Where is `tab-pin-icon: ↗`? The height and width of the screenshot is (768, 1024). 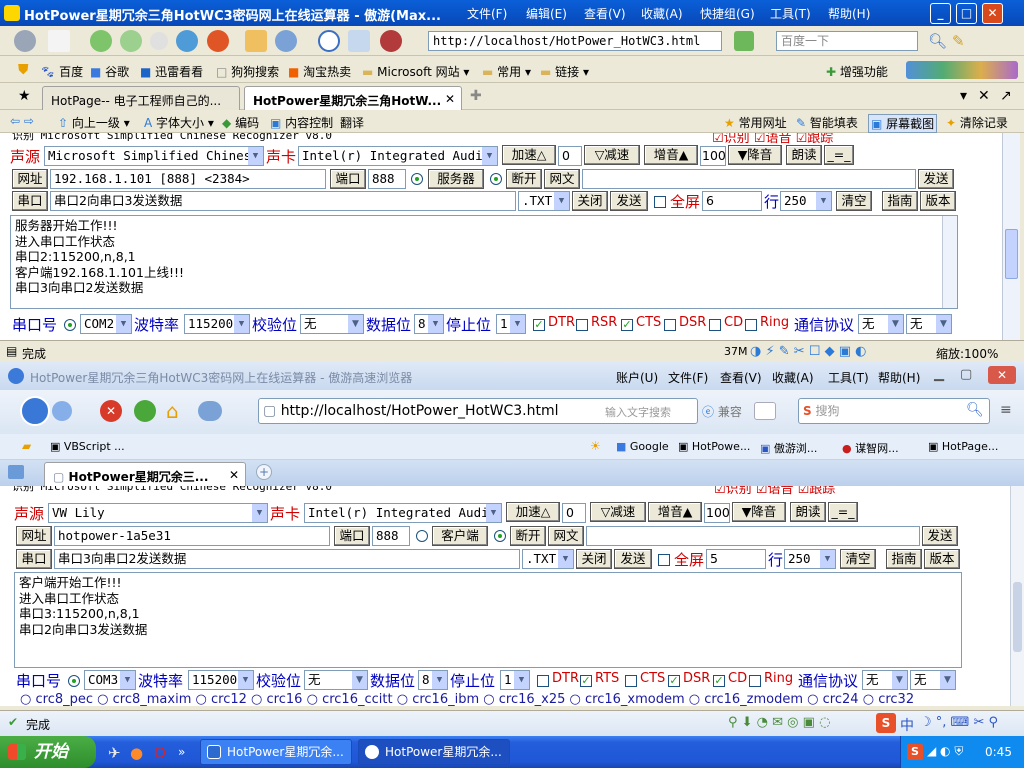
tab-pin-icon: ↗ is located at coordinates (1006, 96).